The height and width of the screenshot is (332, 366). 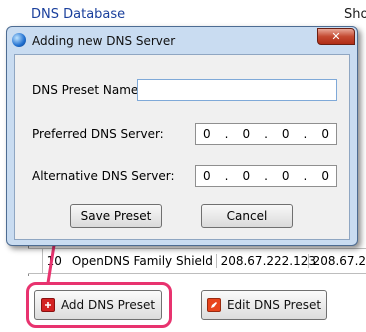 What do you see at coordinates (98, 134) in the screenshot?
I see `preferred-dns-label: Preferred DNS Server:` at bounding box center [98, 134].